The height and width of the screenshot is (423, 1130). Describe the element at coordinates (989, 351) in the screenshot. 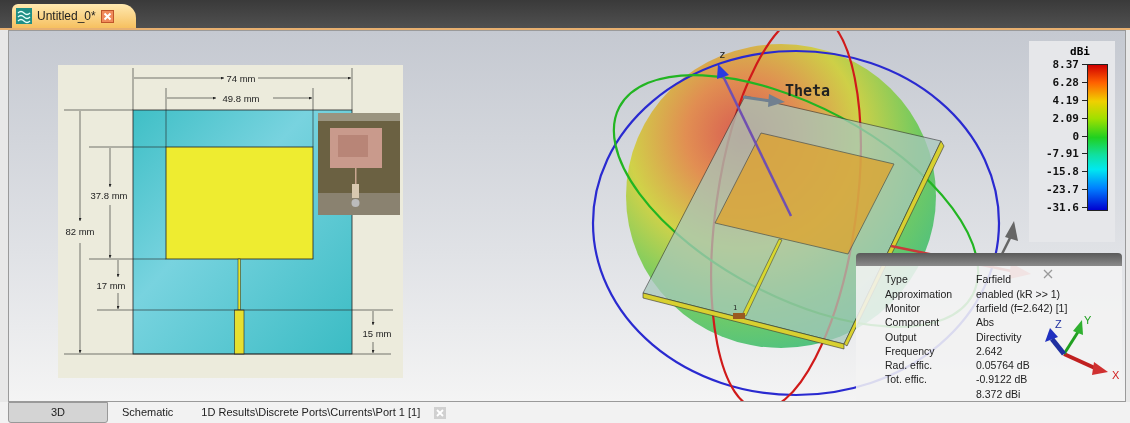

I see `info-value: 2.642` at that location.